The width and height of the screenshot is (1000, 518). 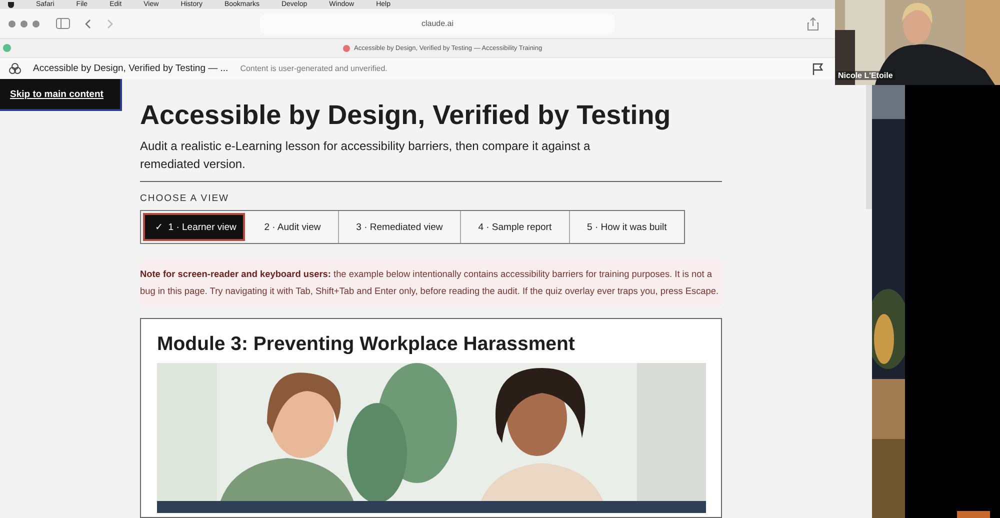 What do you see at coordinates (88, 23) in the screenshot?
I see `back-icon` at bounding box center [88, 23].